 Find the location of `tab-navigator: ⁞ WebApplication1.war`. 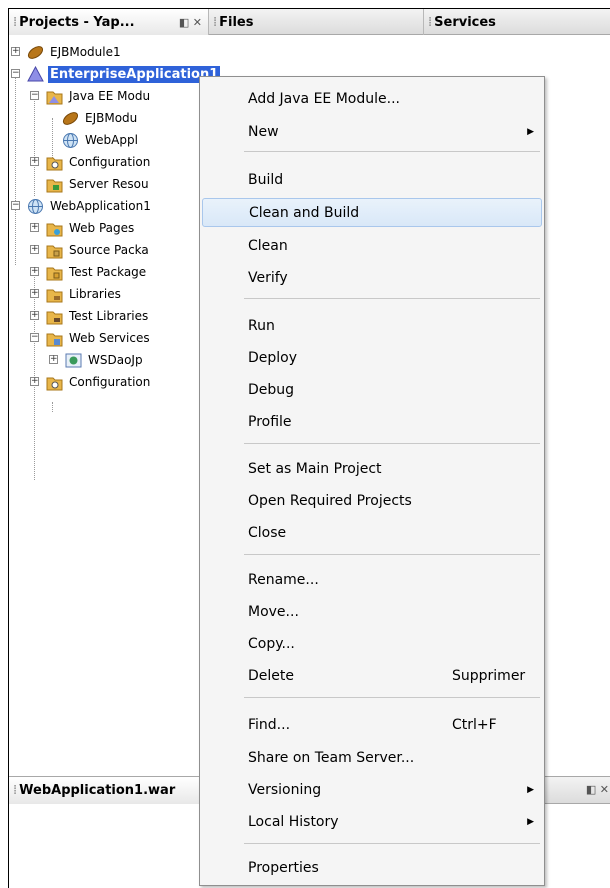

tab-navigator: ⁞ WebApplication1.war is located at coordinates (109, 790).